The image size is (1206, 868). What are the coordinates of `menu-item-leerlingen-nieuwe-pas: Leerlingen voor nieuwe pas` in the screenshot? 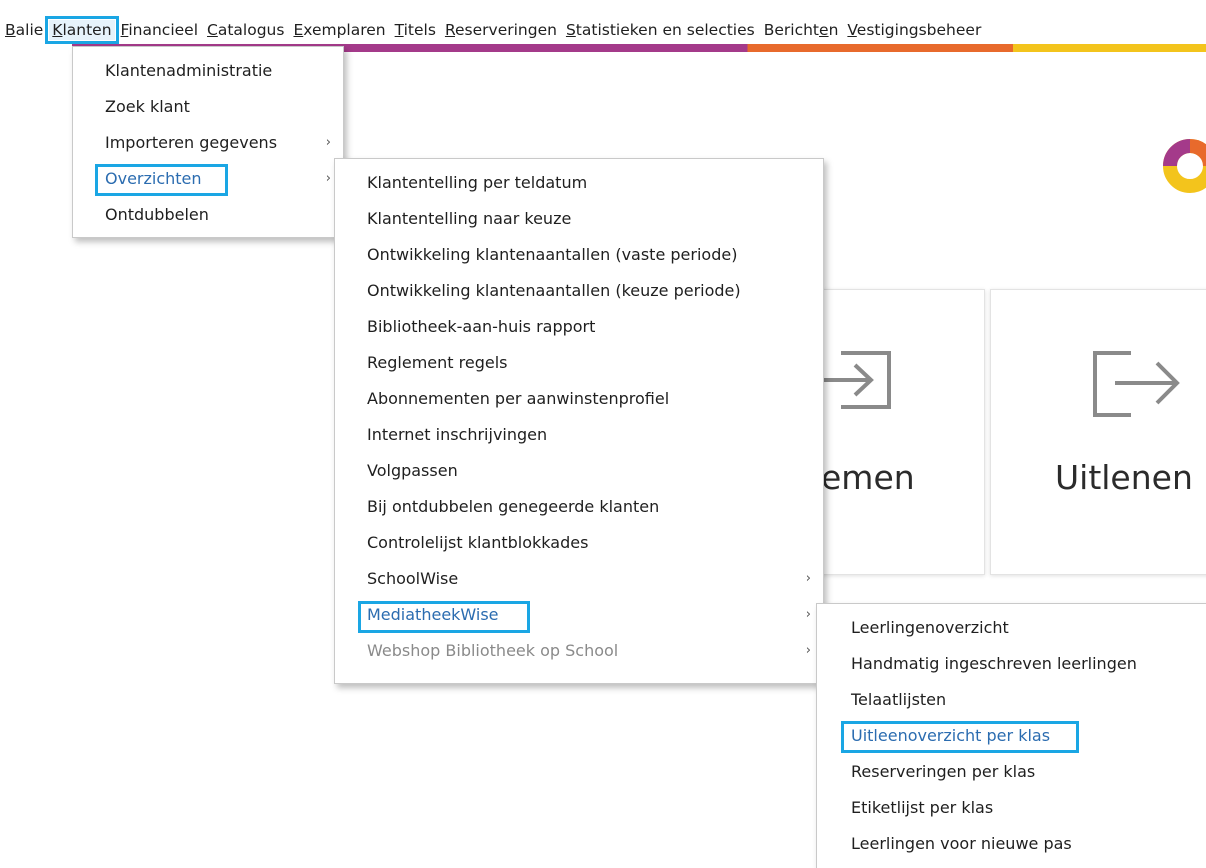 It's located at (1011, 844).